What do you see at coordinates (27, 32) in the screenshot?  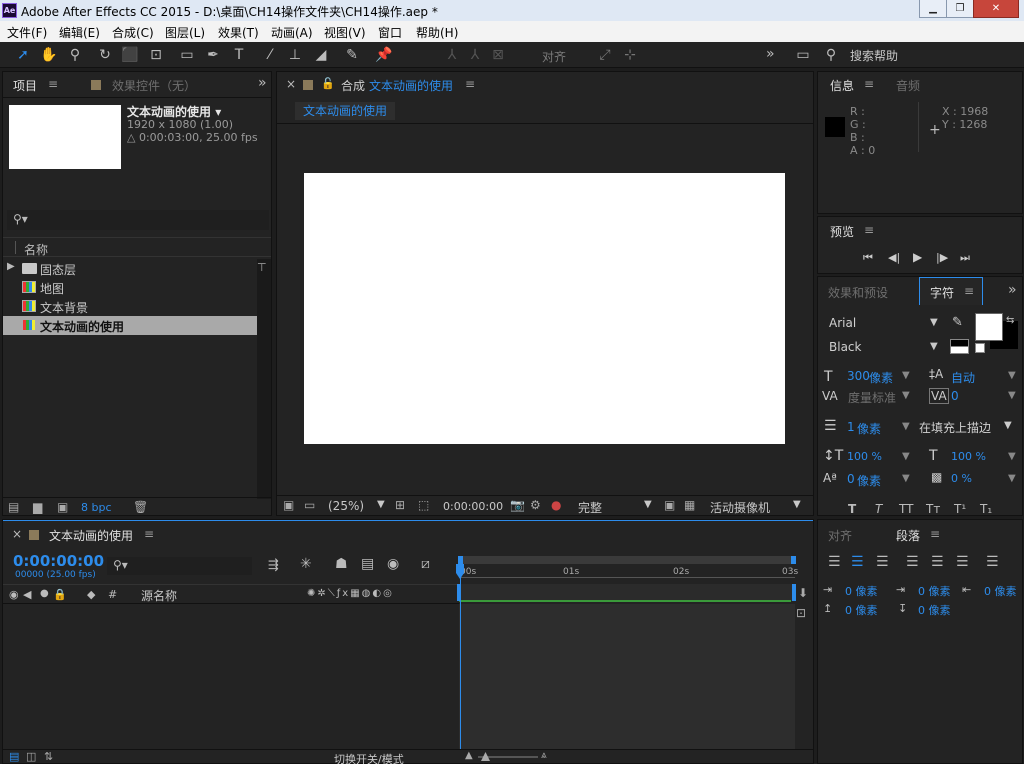 I see `menu-file: 文件(F)` at bounding box center [27, 32].